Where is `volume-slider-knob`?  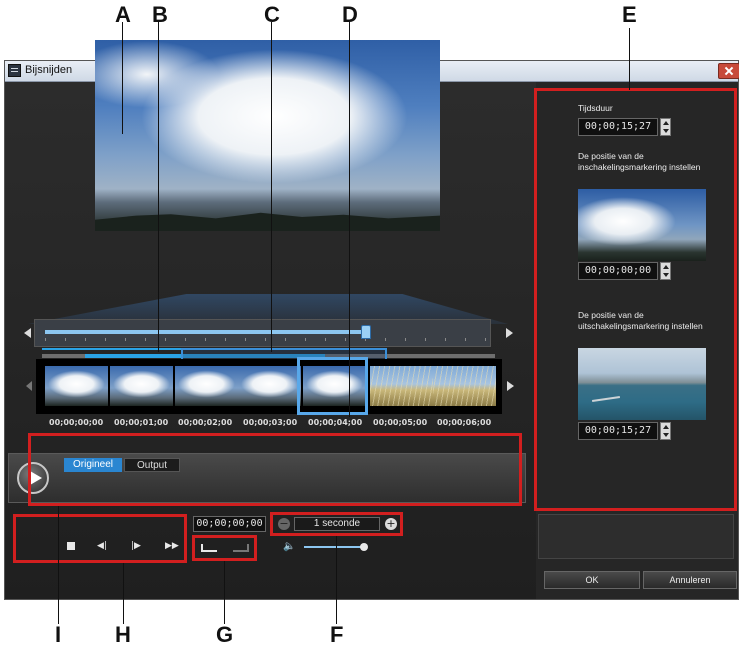 volume-slider-knob is located at coordinates (364, 547).